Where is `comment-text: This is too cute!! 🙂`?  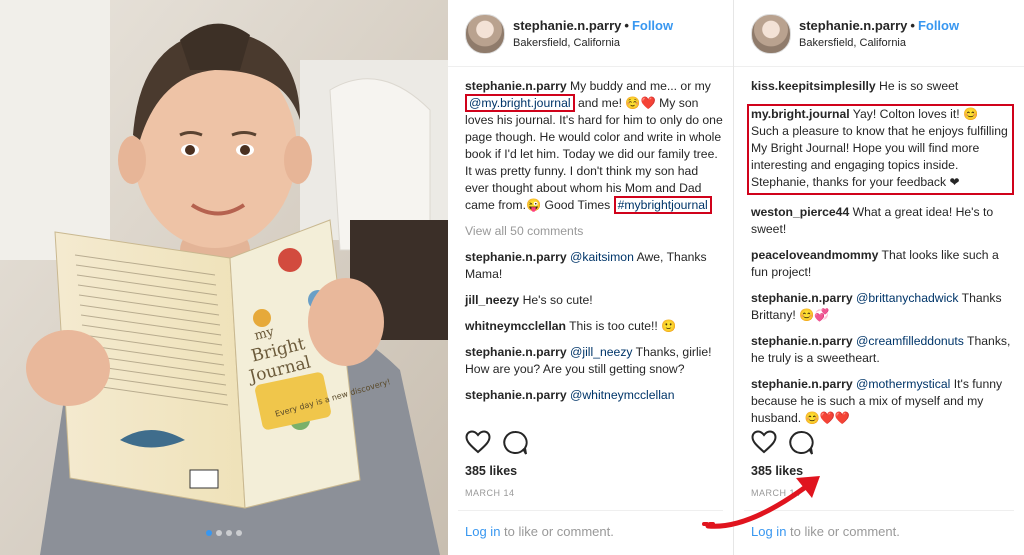 comment-text: This is too cute!! 🙂 is located at coordinates (621, 326).